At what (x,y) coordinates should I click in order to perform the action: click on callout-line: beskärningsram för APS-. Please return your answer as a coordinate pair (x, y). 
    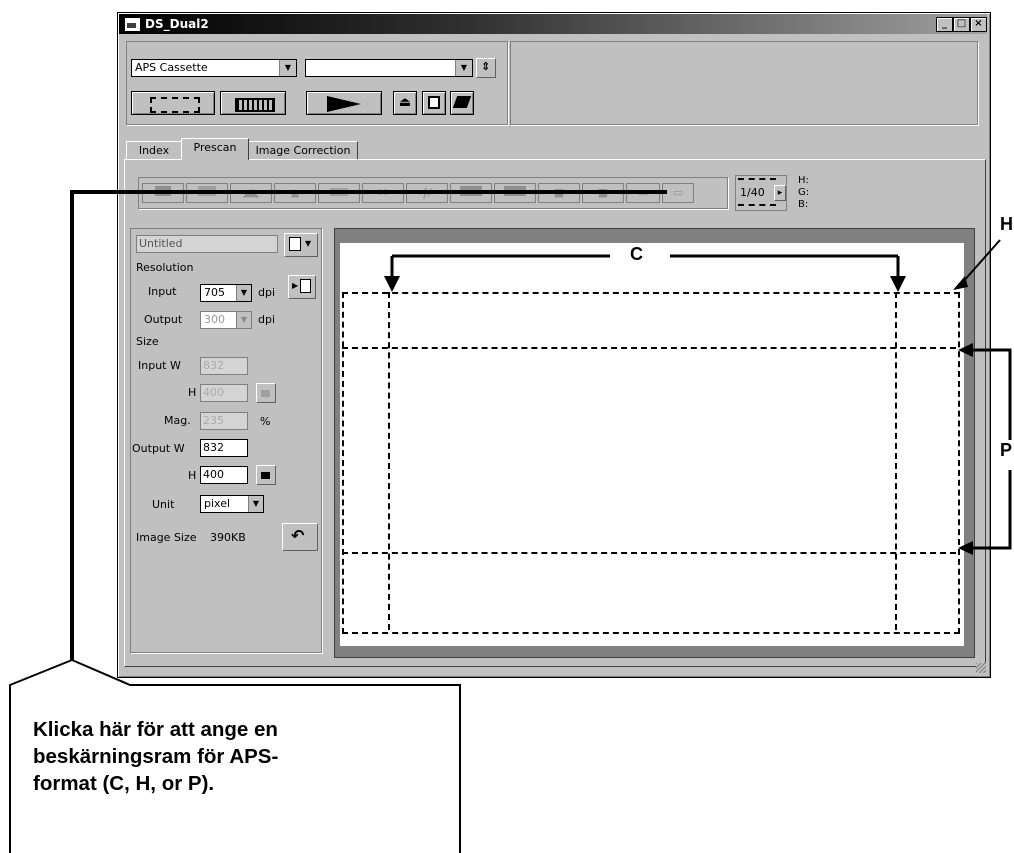
    Looking at the image, I should click on (156, 756).